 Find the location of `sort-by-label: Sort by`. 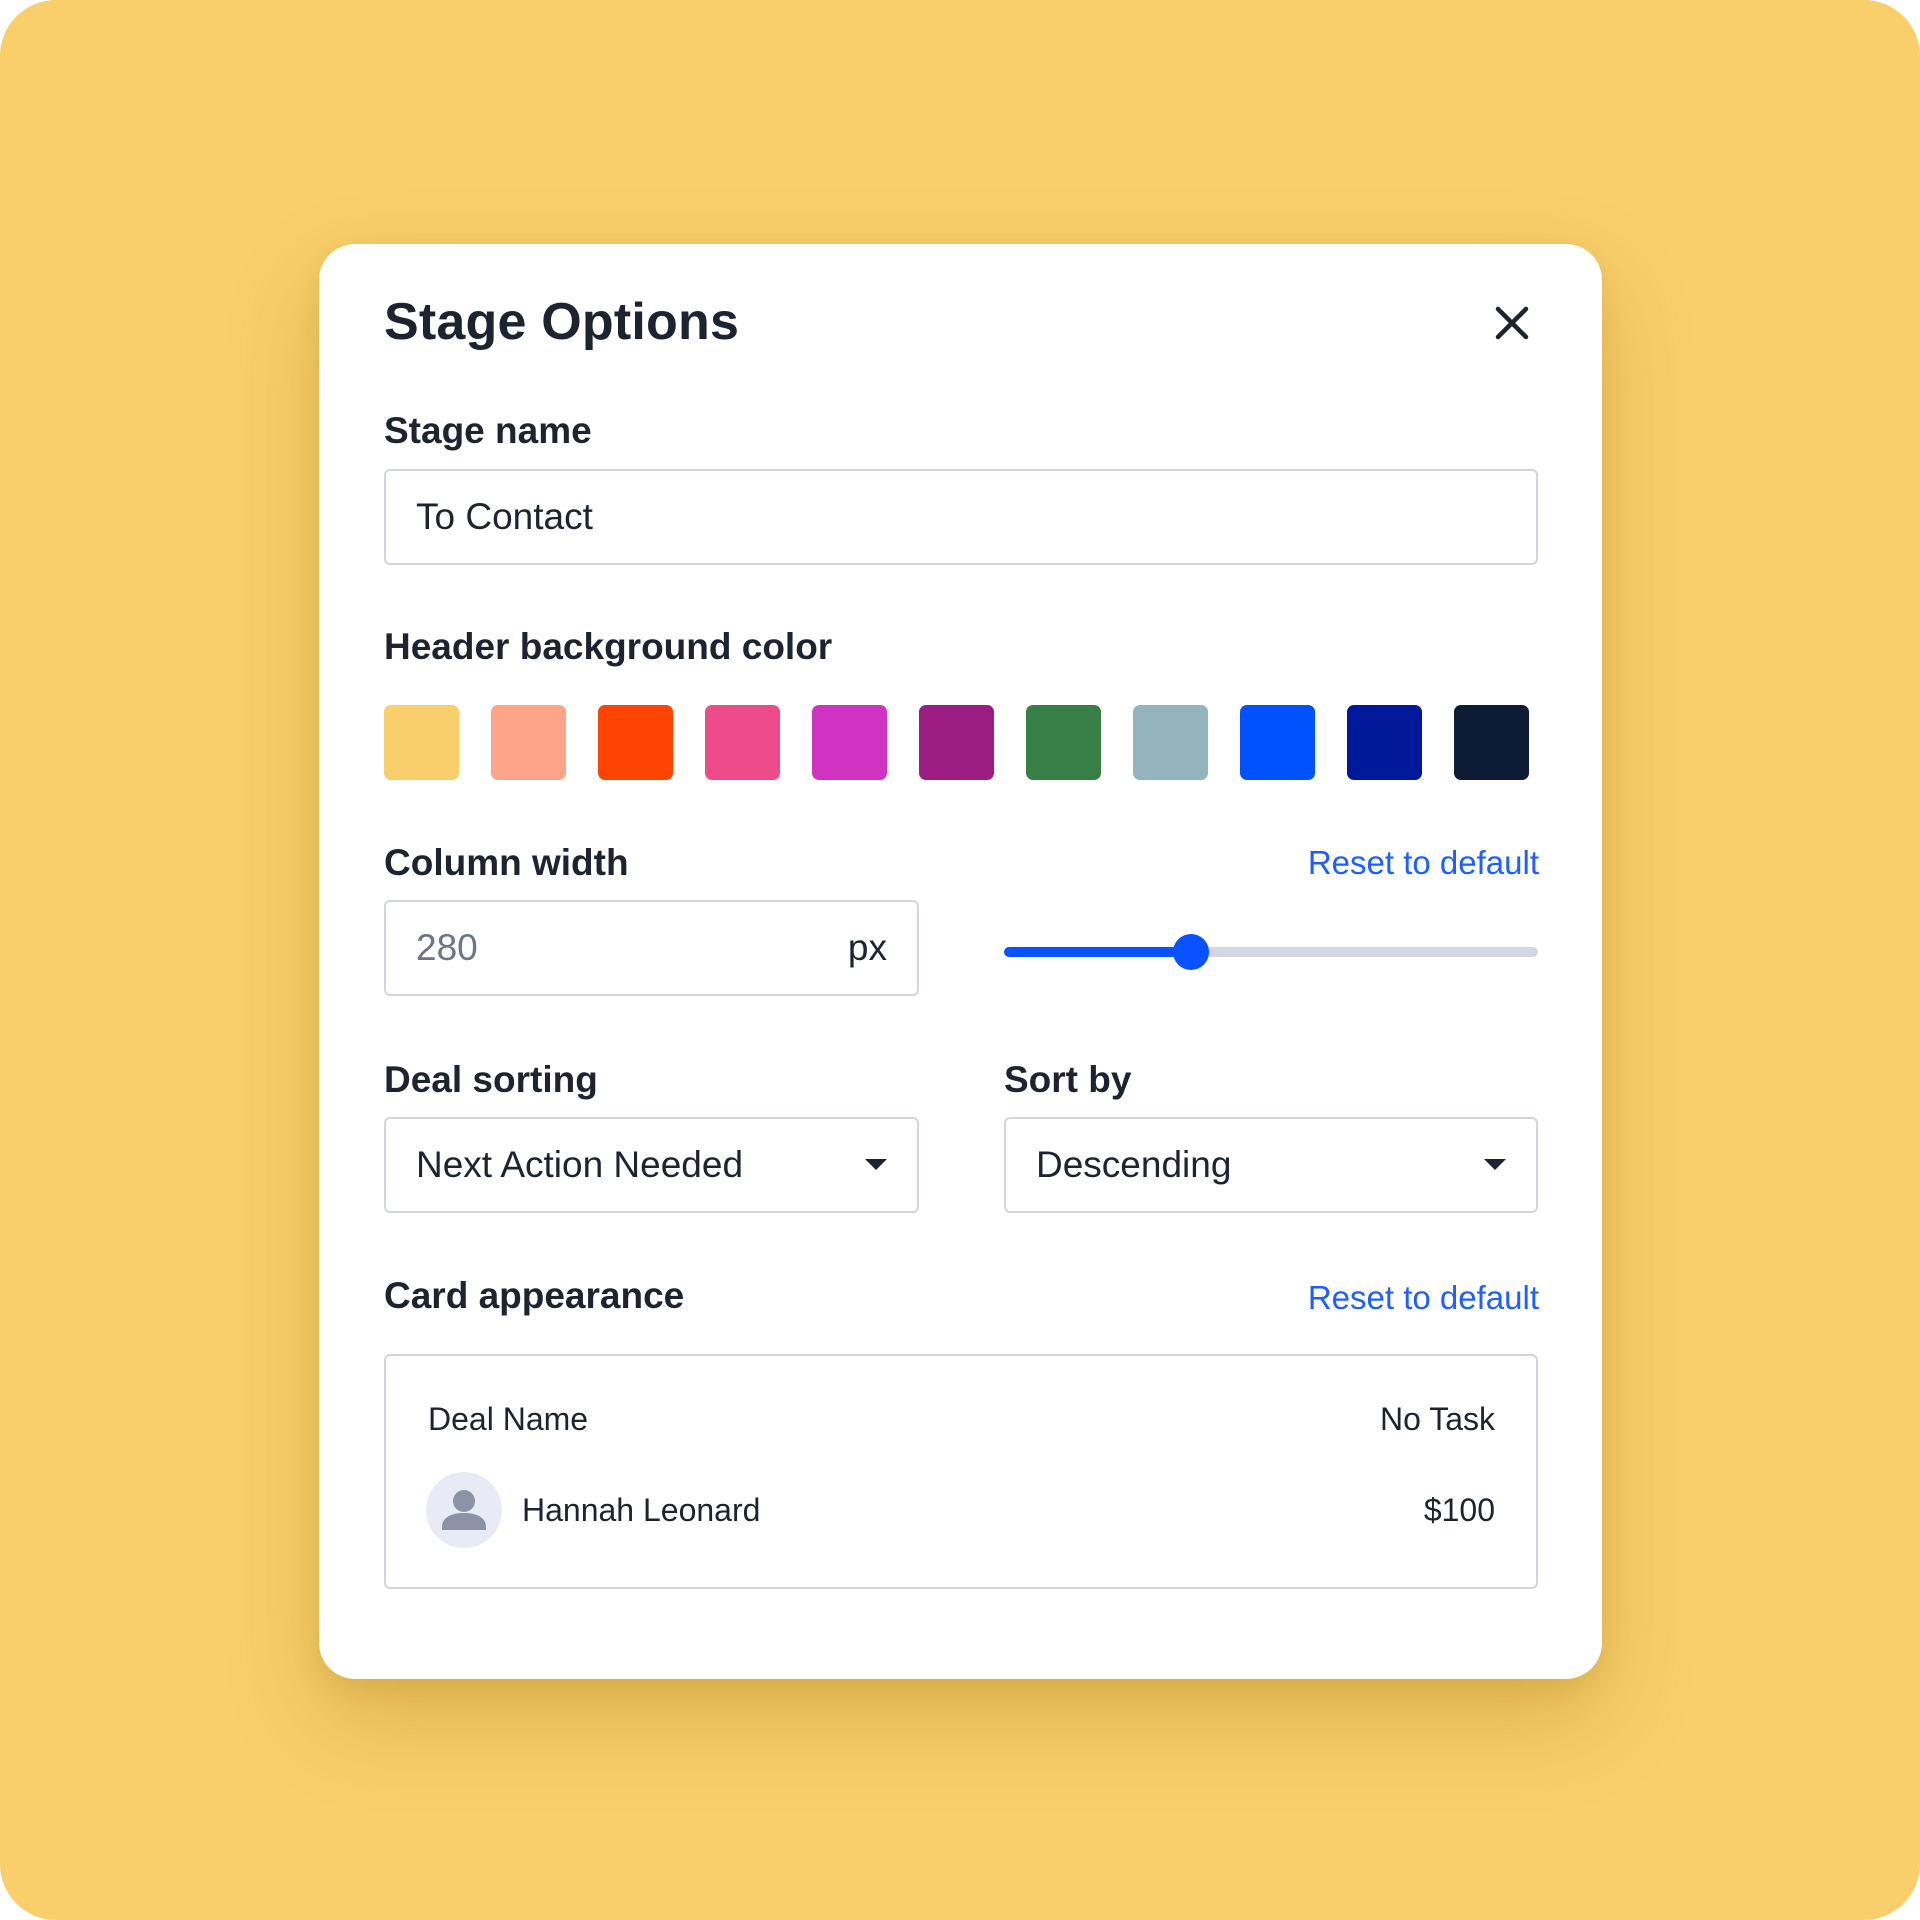

sort-by-label: Sort by is located at coordinates (1068, 1079).